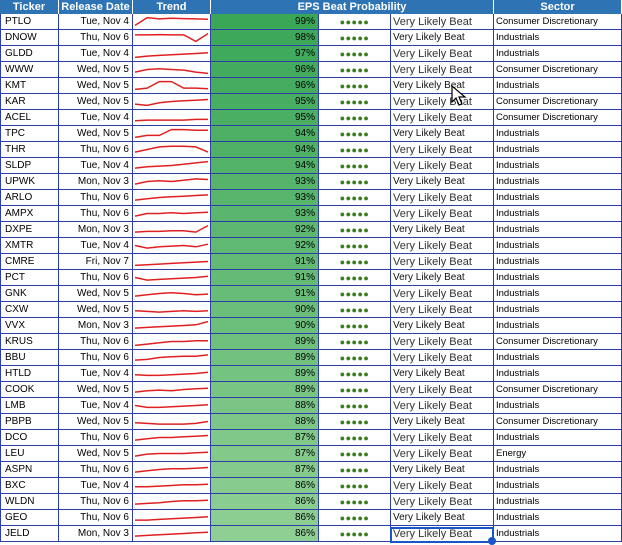  I want to click on ticker-cell: GEO, so click(29, 518).